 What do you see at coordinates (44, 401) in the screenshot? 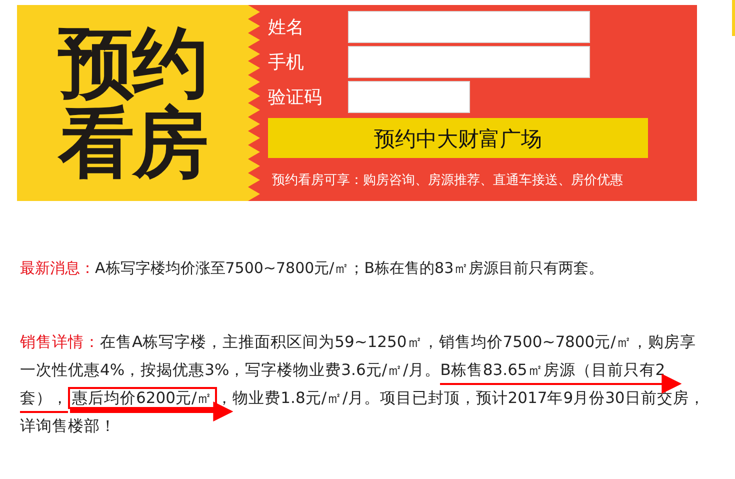
I see `sales-text: 套），` at bounding box center [44, 401].